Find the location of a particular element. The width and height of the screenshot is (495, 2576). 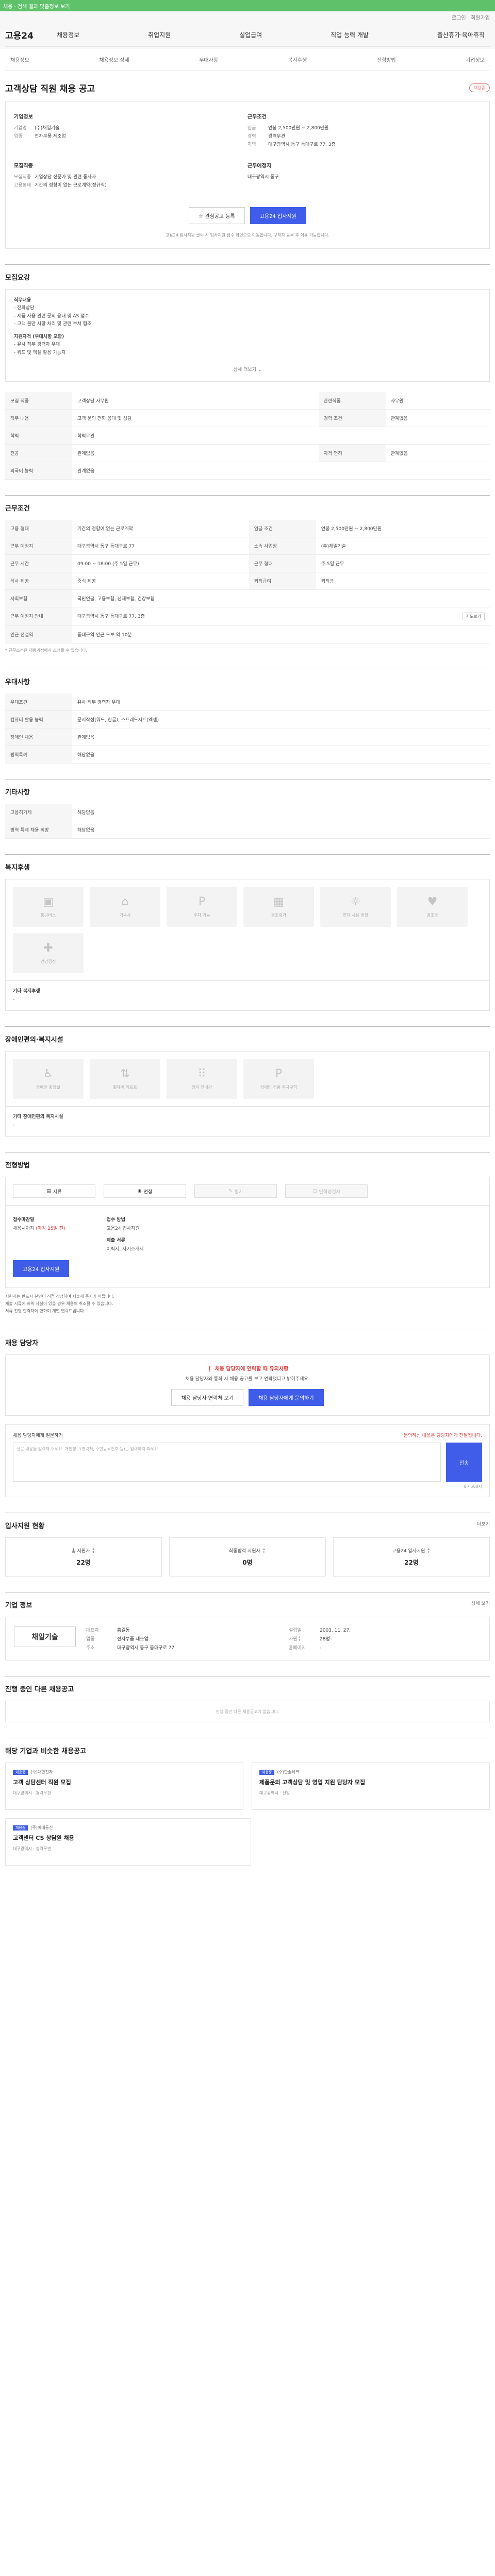

send-button: 전송 is located at coordinates (464, 1462).